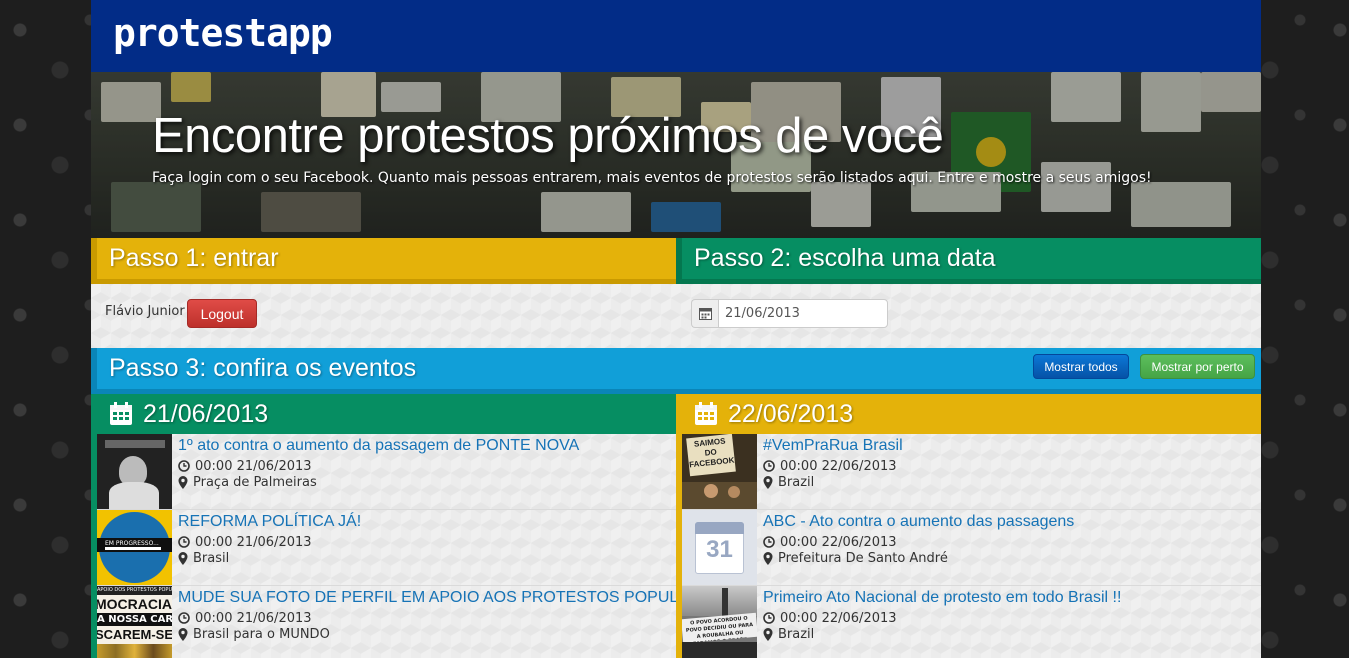 Image resolution: width=1349 pixels, height=658 pixels. Describe the element at coordinates (548, 136) in the screenshot. I see `hero-title: Encontre protestos próximos de você` at that location.